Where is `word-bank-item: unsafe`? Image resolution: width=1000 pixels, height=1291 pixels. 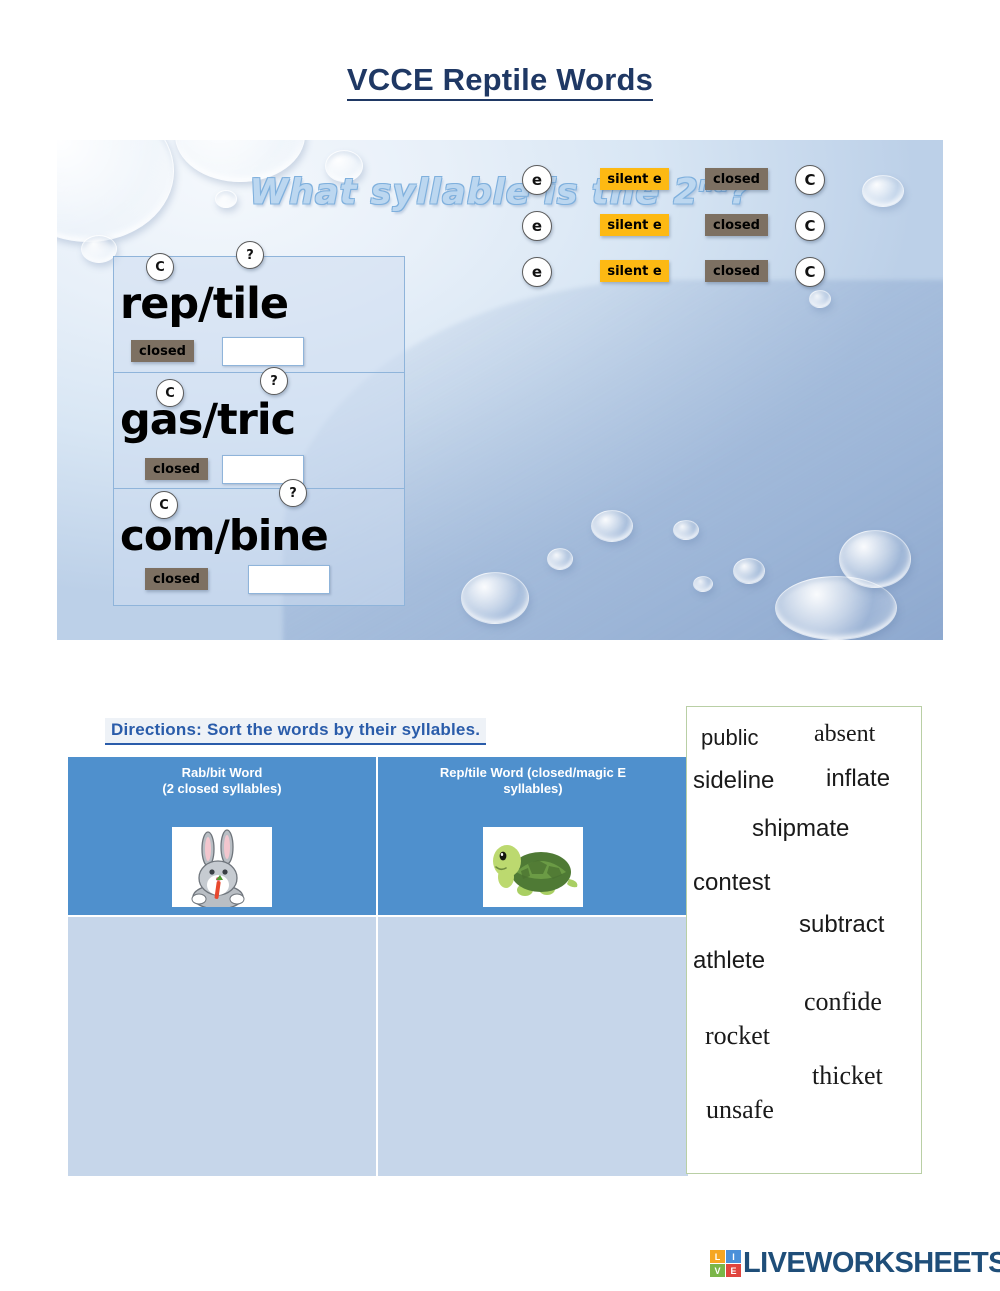
word-bank-item: unsafe is located at coordinates (740, 1110).